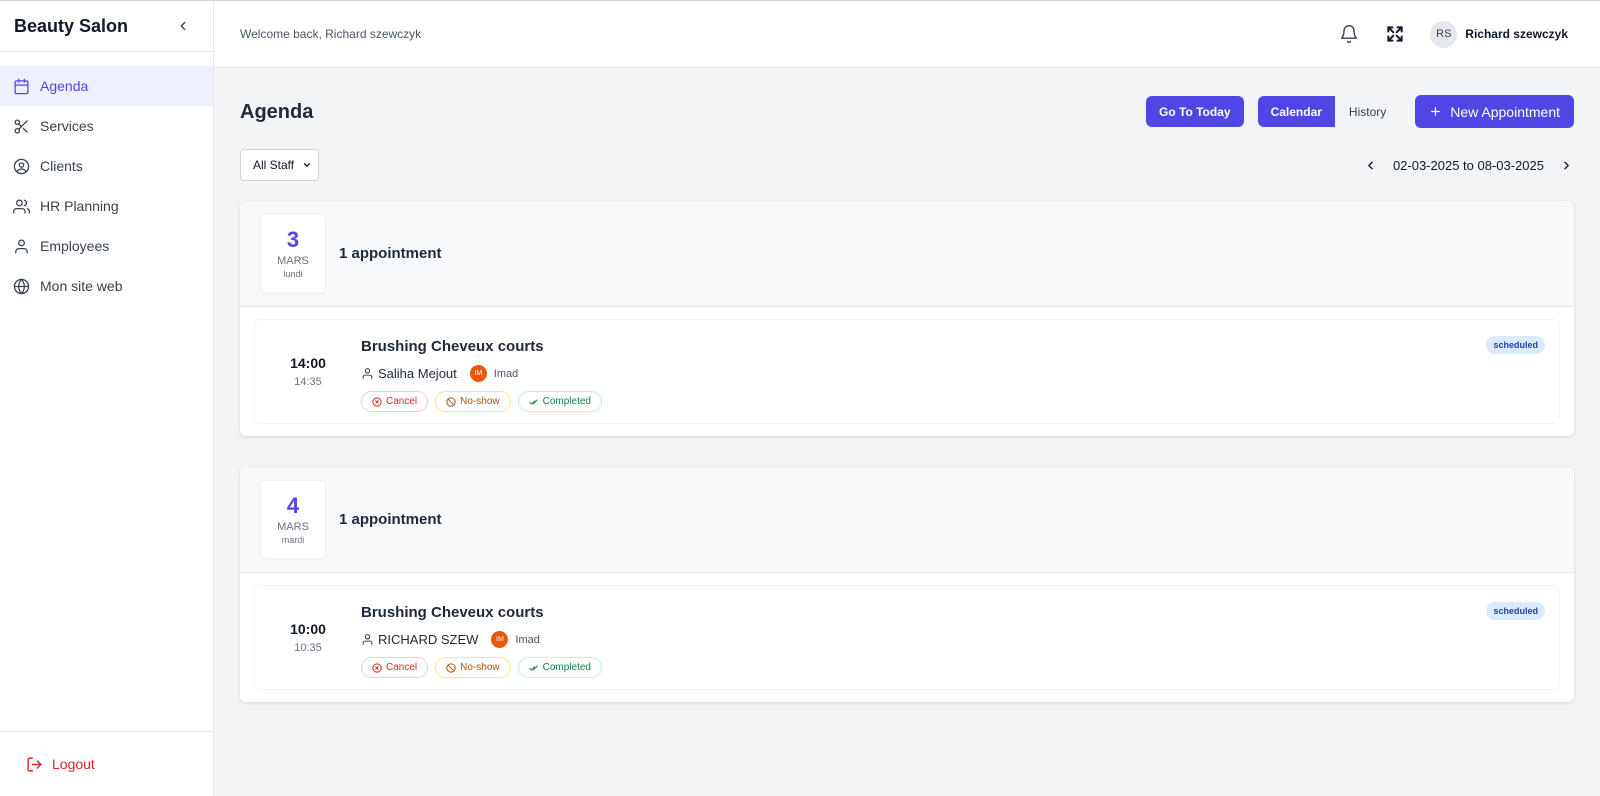 This screenshot has height=796, width=1600. What do you see at coordinates (428, 639) in the screenshot?
I see `client-name: RICHARD SZEW` at bounding box center [428, 639].